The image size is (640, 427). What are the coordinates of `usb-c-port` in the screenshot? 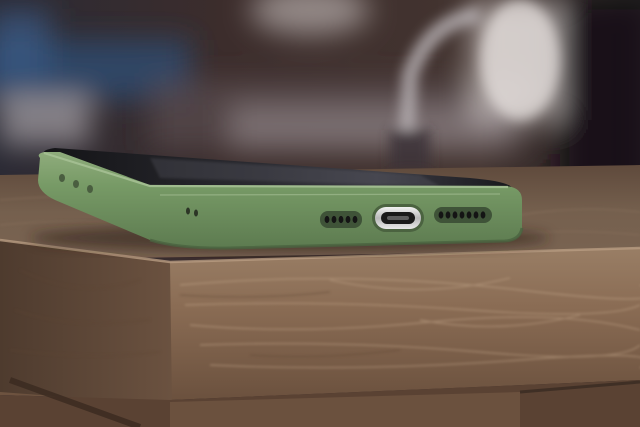 It's located at (398, 218).